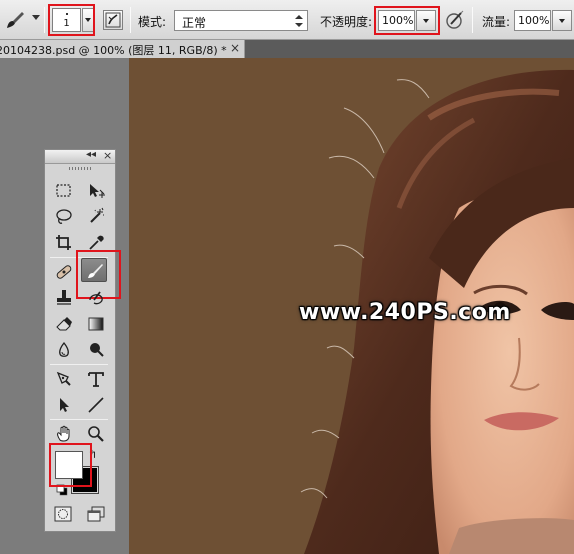 The image size is (574, 554). I want to click on eraser-icon, so click(64, 324).